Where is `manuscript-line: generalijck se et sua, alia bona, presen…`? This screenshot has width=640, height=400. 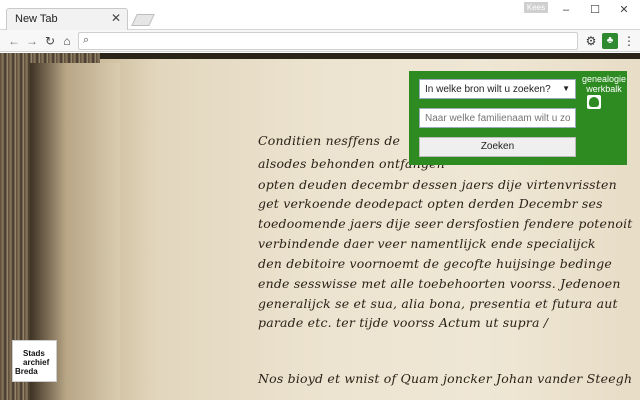 manuscript-line: generalijck se et sua, alia bona, presen… is located at coordinates (438, 303).